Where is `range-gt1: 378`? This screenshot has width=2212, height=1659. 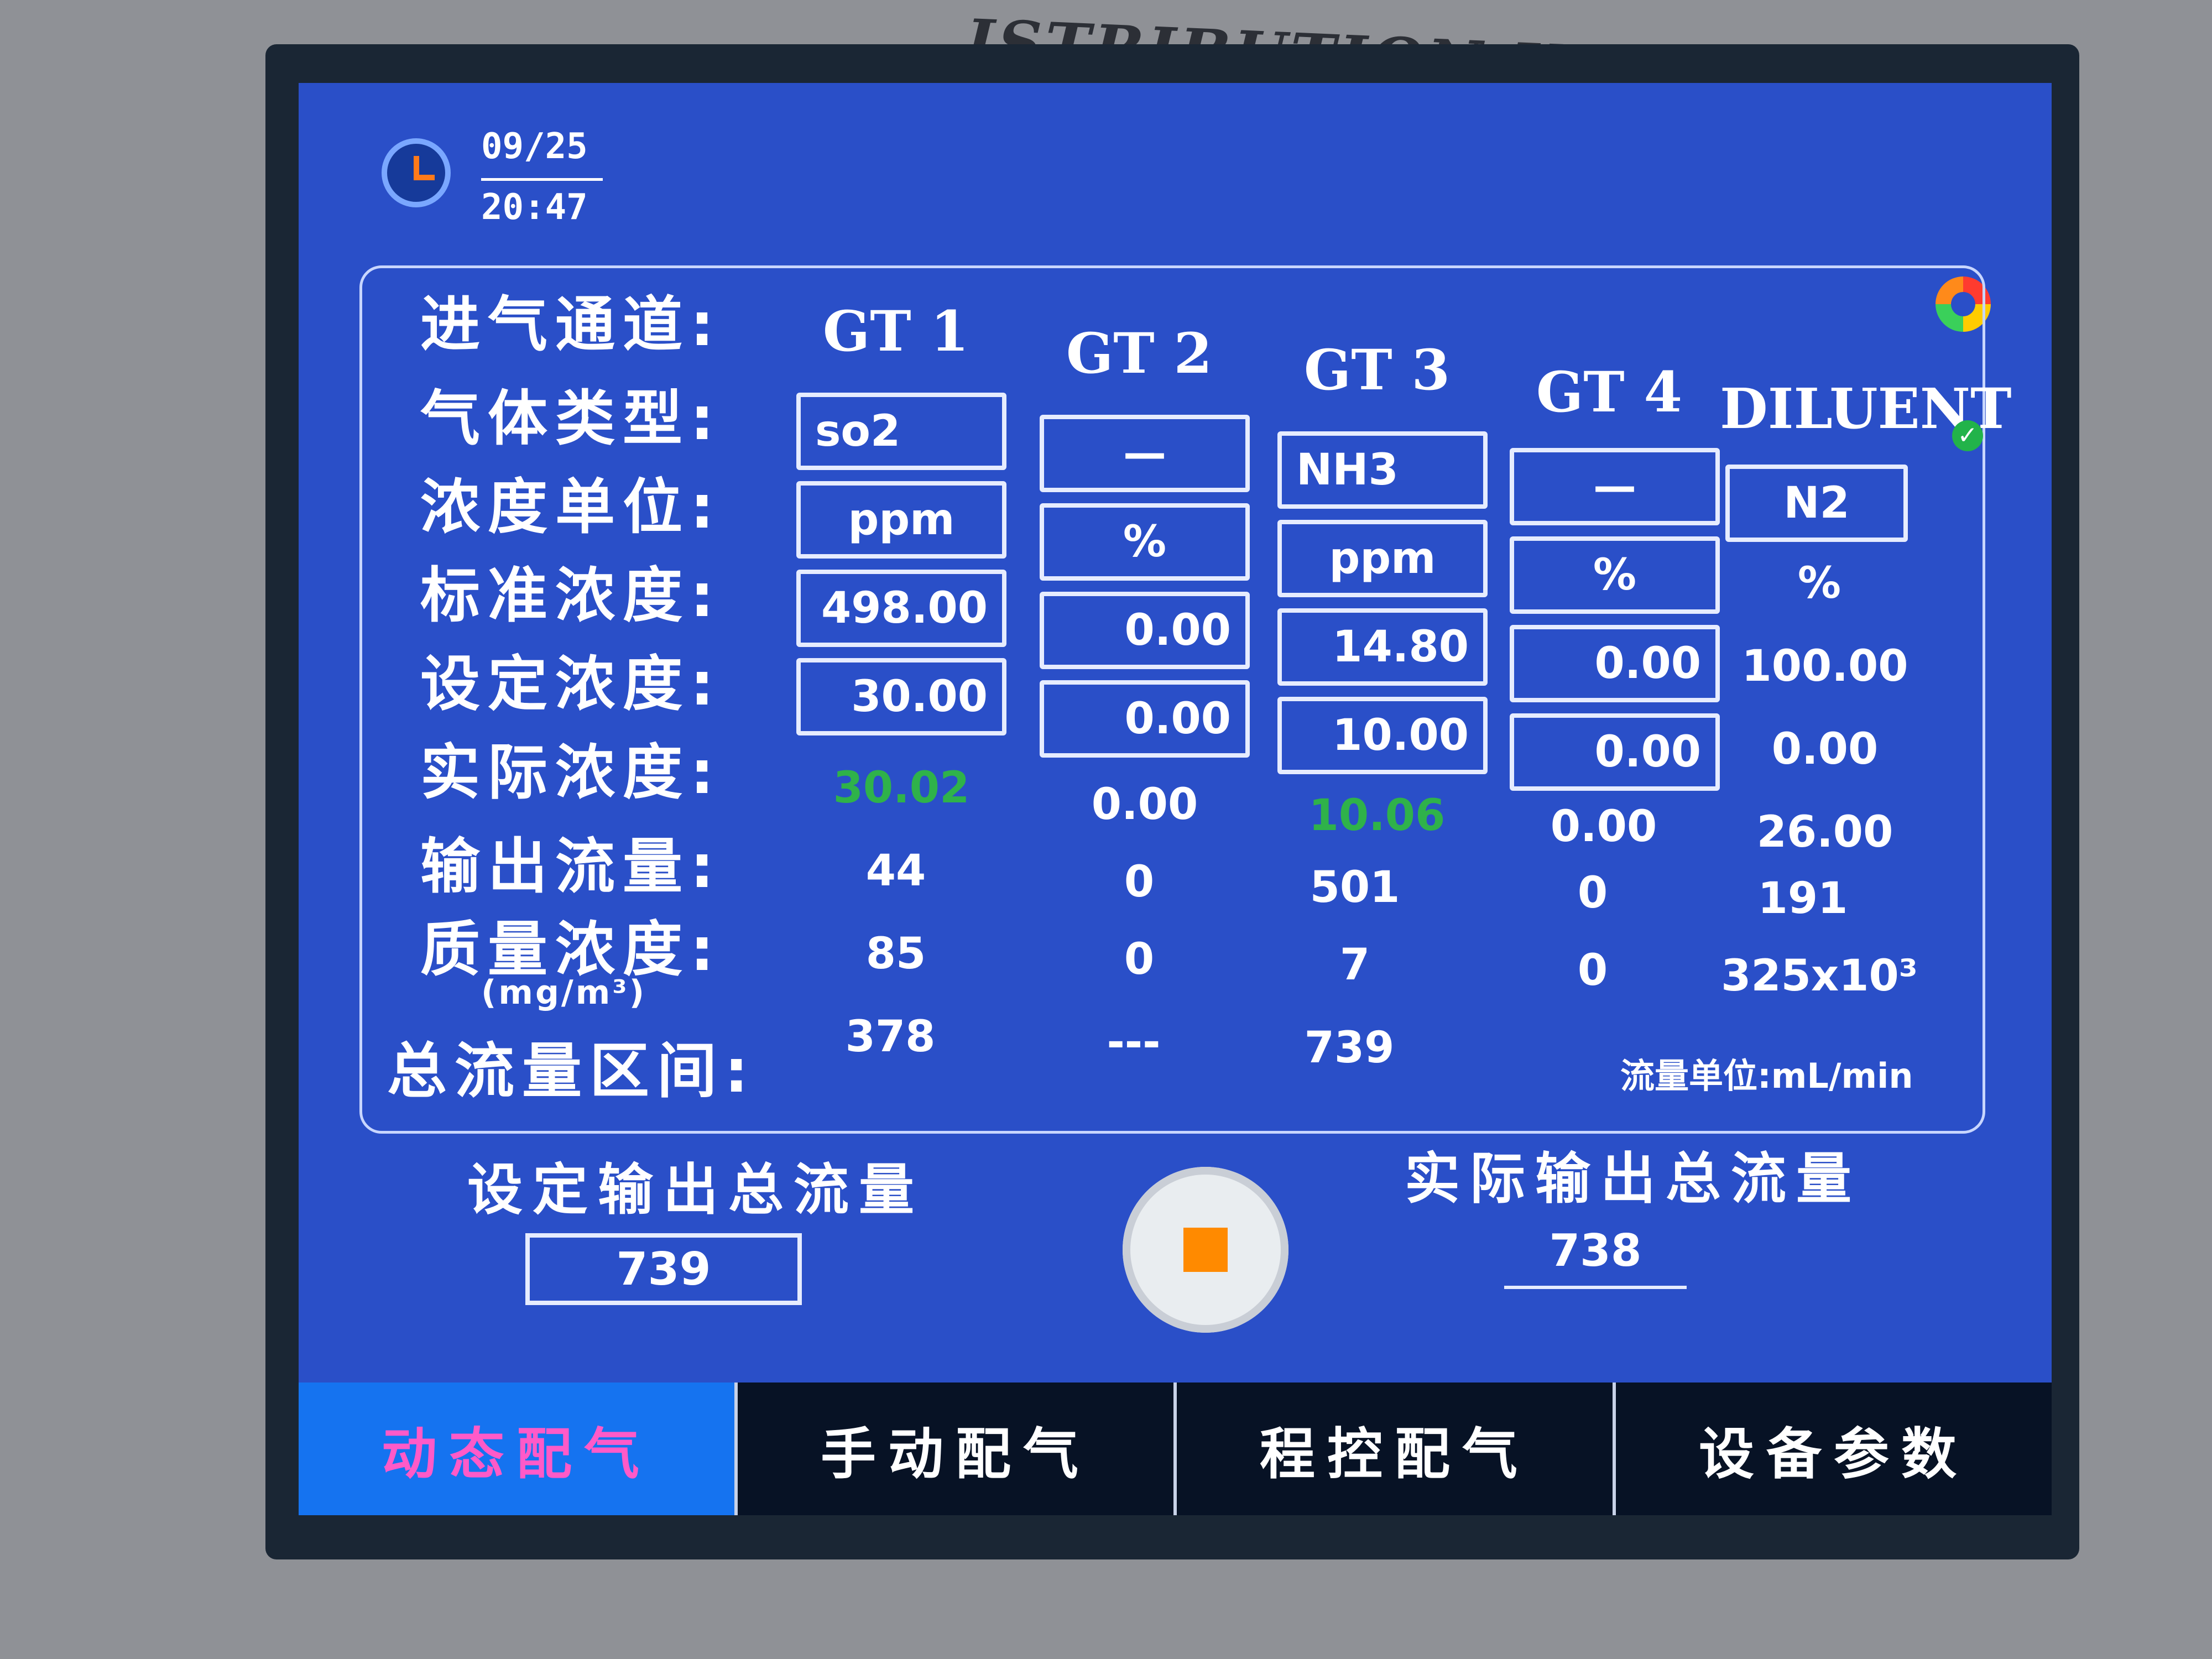
range-gt1: 378 is located at coordinates (891, 1037).